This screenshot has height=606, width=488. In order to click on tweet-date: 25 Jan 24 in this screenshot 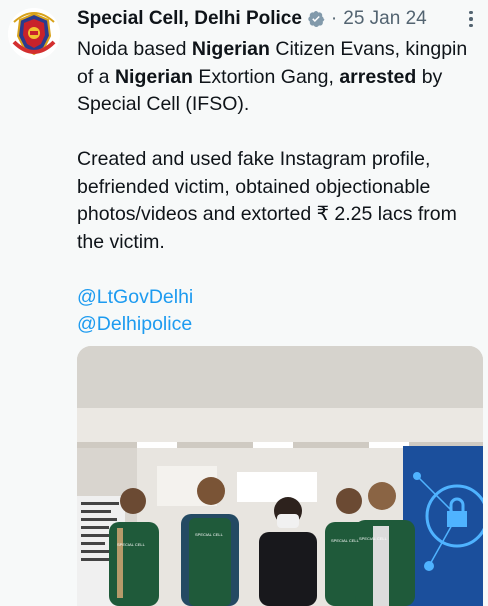, I will do `click(384, 19)`.